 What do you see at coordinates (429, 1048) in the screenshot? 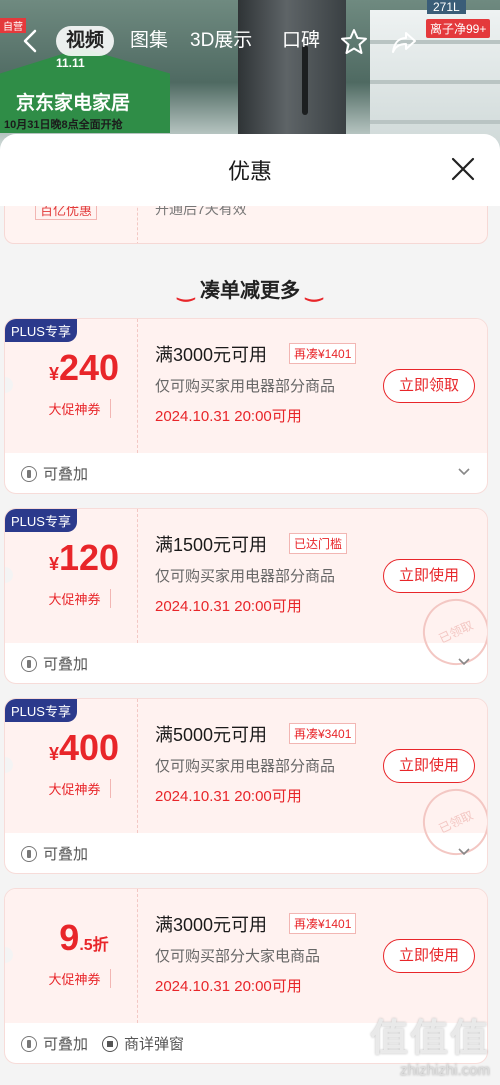
I see `site-watermark: 值值值 zhizhizhi.com` at bounding box center [429, 1048].